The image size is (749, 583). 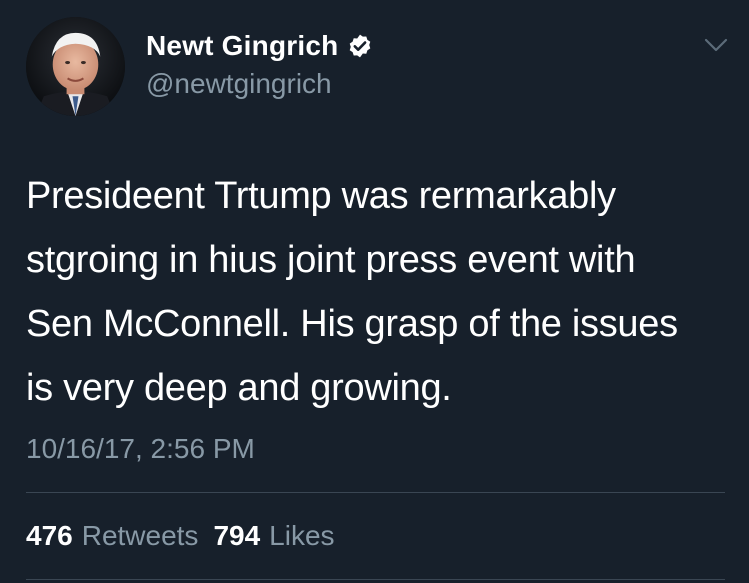 I want to click on chevron-down-icon, so click(x=716, y=45).